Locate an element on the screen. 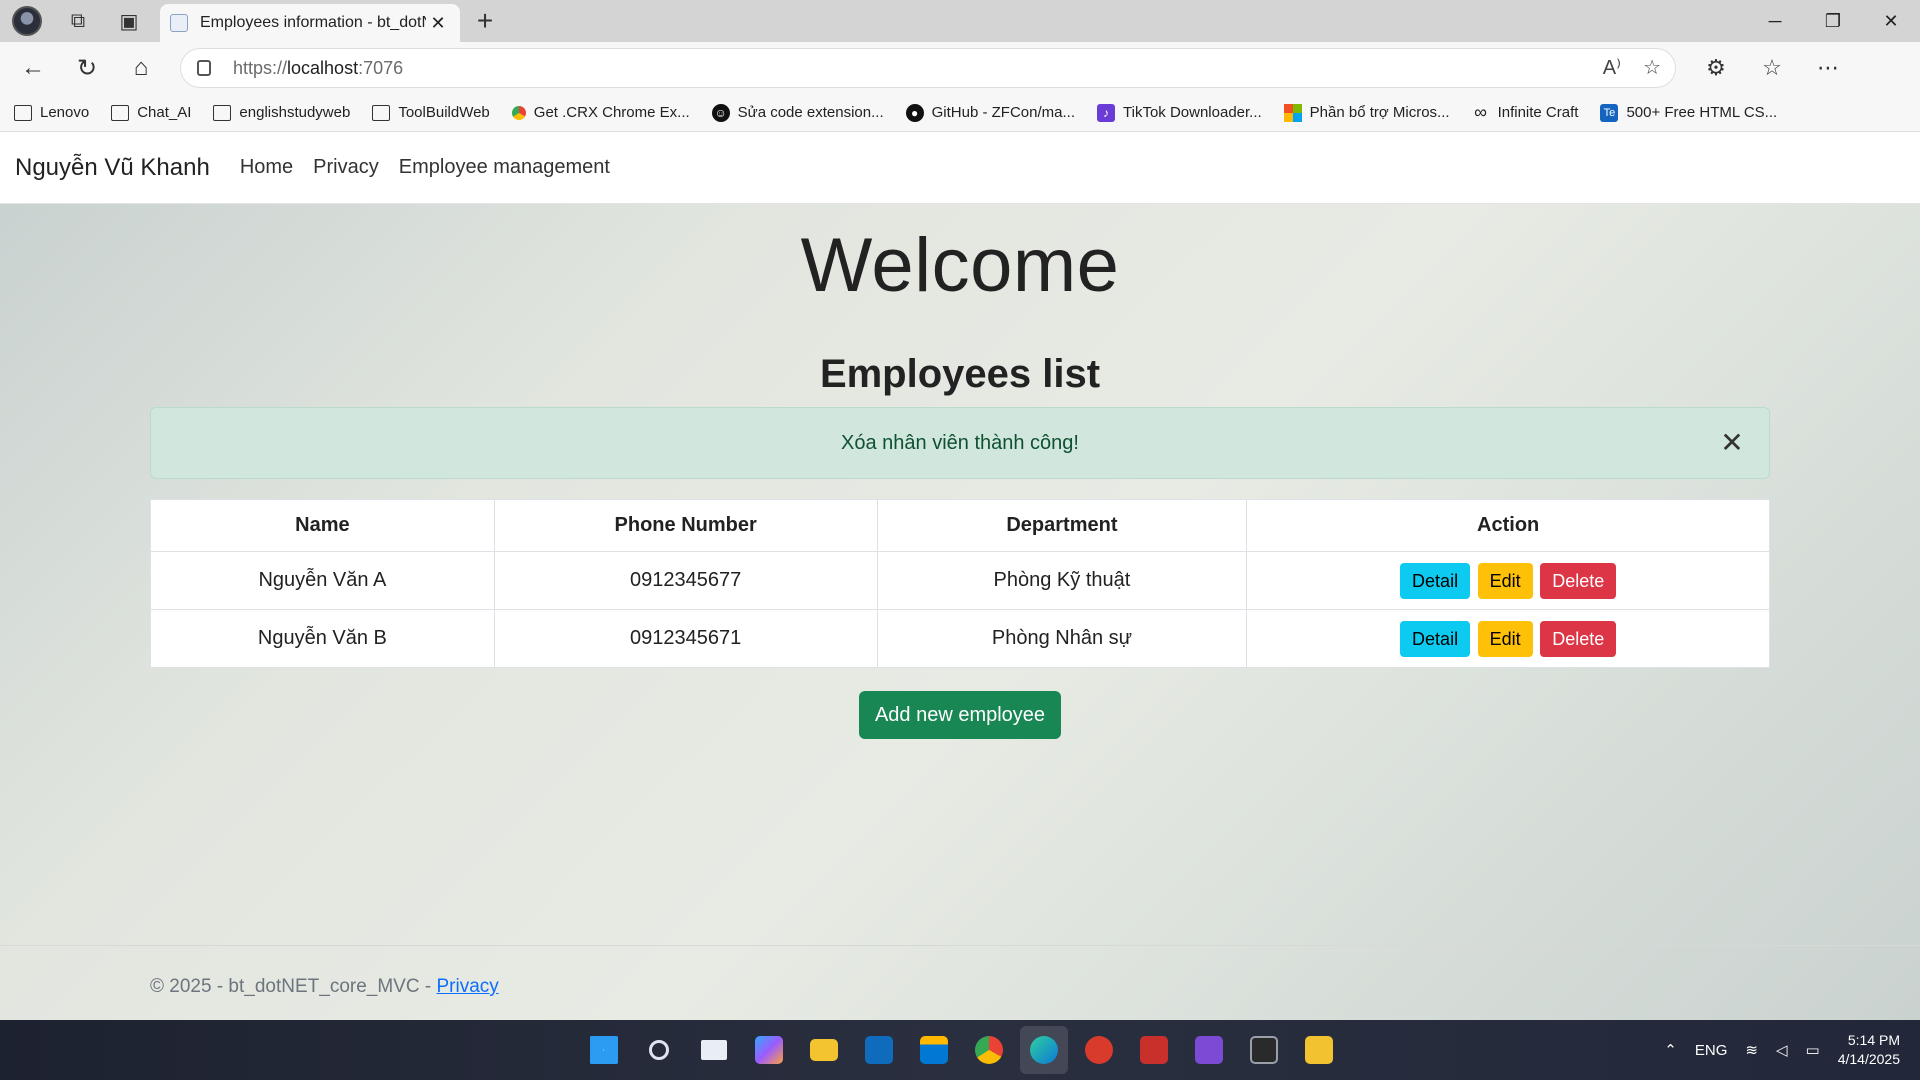 The image size is (1920, 1080). infinity-icon: ∞ is located at coordinates (1480, 112).